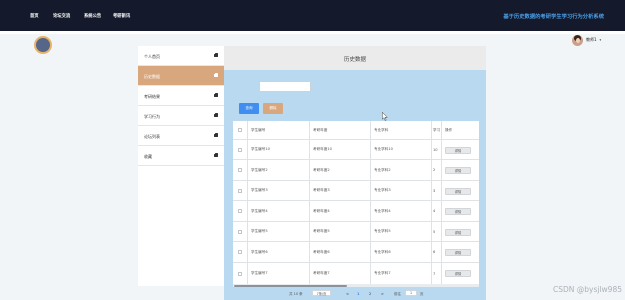 The width and height of the screenshot is (625, 300). I want to click on pagination-goto-input: 1, so click(411, 293).